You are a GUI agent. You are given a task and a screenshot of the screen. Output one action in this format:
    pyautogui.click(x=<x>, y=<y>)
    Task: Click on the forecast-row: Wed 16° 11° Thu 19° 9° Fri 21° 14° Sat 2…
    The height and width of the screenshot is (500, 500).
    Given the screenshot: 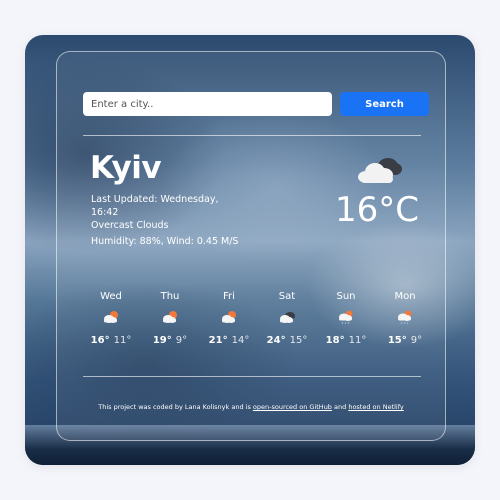 What is the action you would take?
    pyautogui.click(x=253, y=326)
    